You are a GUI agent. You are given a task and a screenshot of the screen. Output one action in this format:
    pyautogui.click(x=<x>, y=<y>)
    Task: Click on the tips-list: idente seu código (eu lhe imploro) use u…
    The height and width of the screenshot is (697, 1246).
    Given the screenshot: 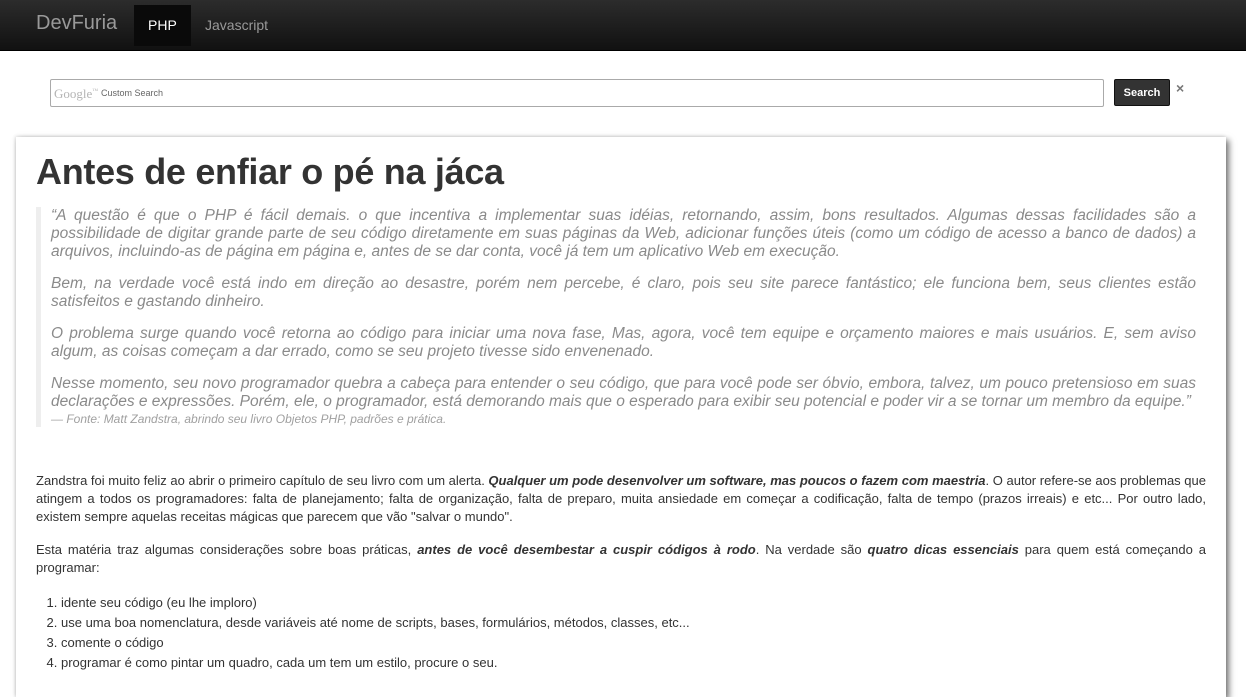 What is the action you would take?
    pyautogui.click(x=363, y=633)
    